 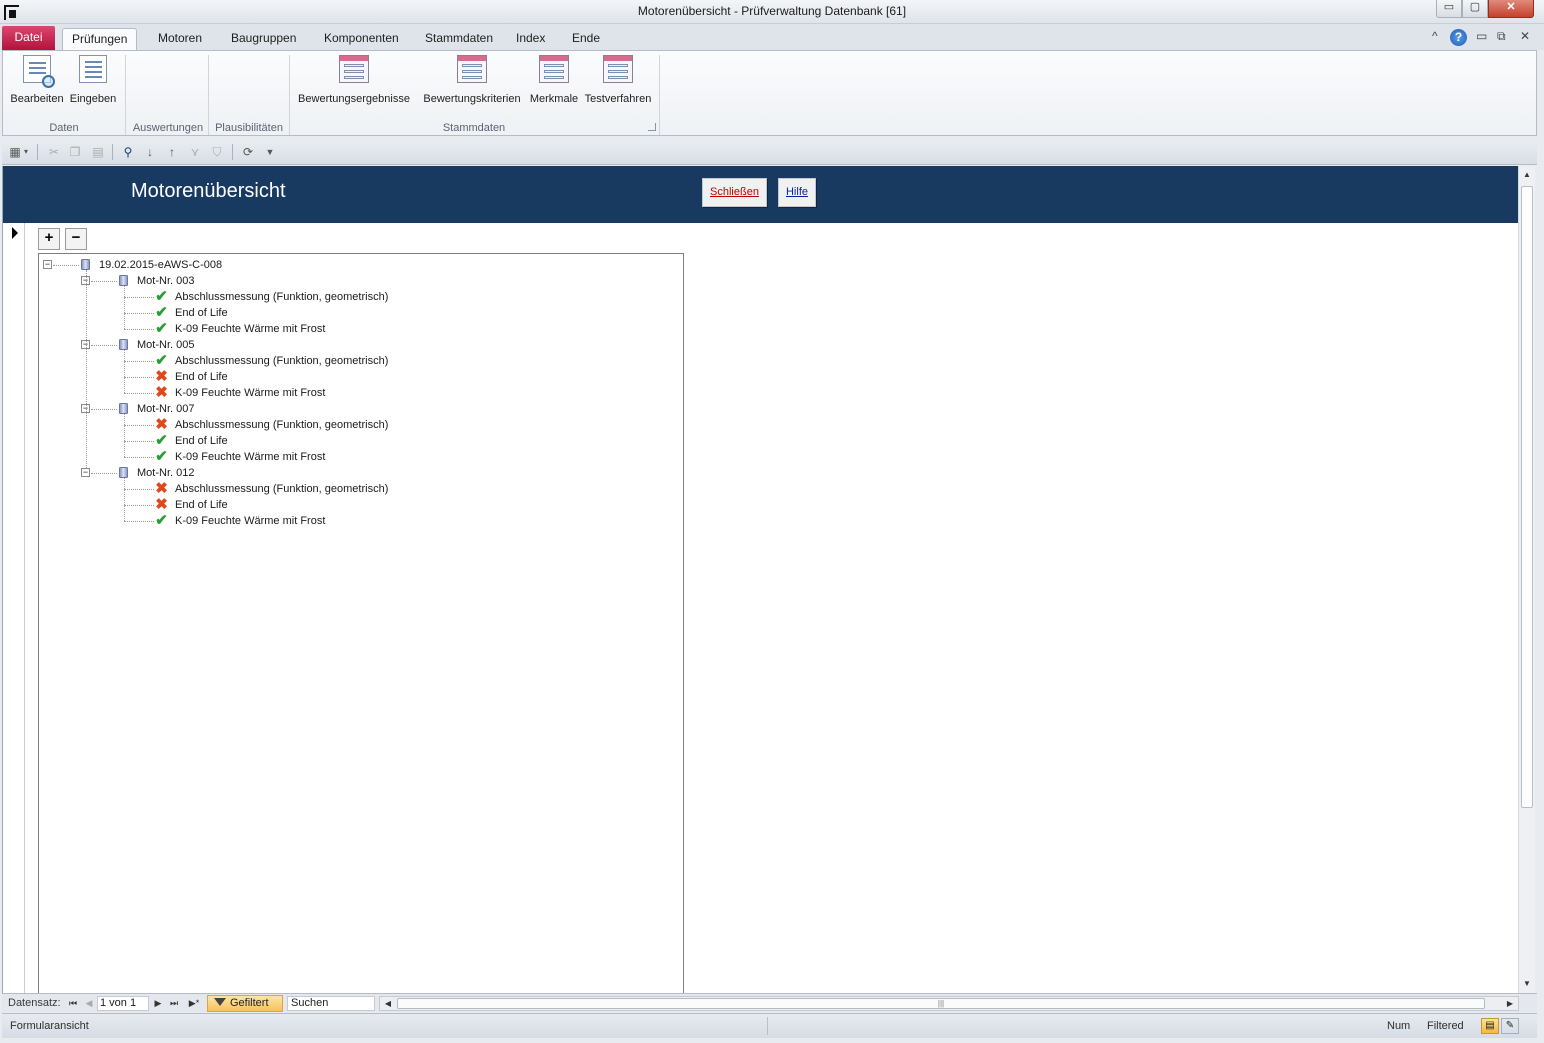 I want to click on tab-stammdaten: Stammdaten, so click(x=459, y=39).